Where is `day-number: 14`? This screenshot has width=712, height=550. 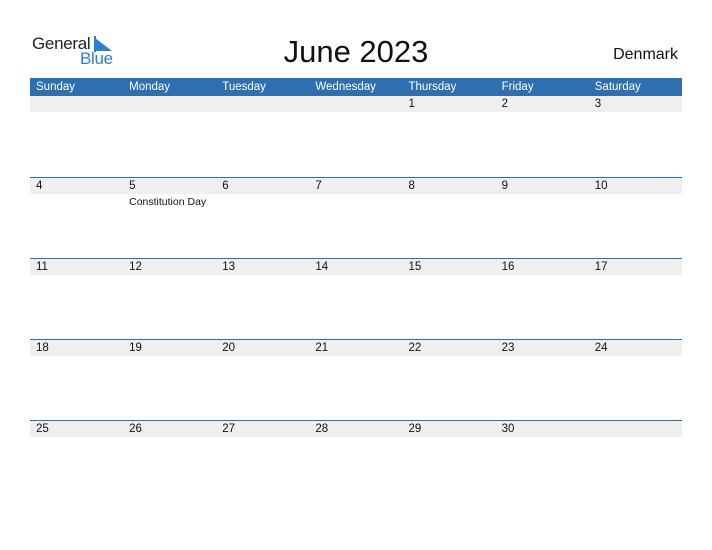
day-number: 14 is located at coordinates (322, 267).